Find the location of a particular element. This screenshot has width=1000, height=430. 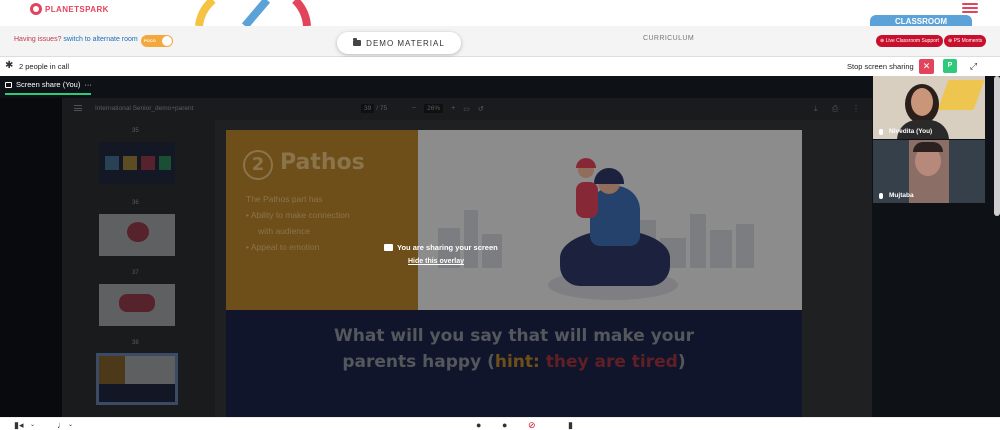

print-icon: ⎙ is located at coordinates (835, 109).